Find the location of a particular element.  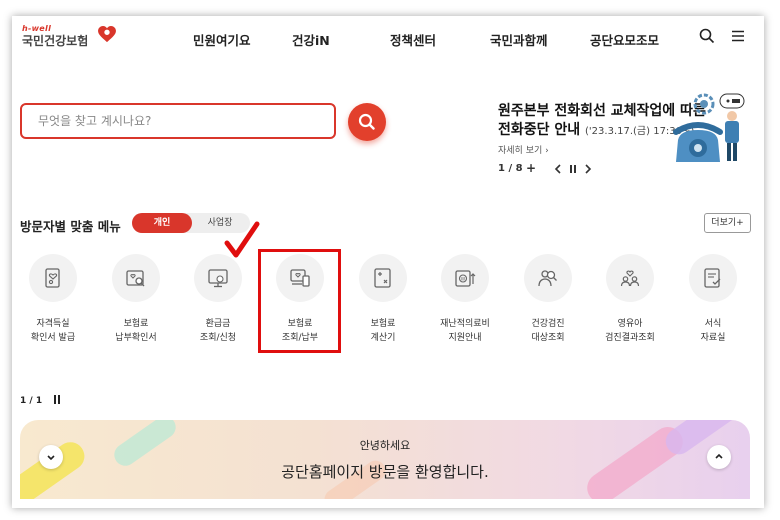

service-label: 건강검진 대상조회 is located at coordinates (548, 331).